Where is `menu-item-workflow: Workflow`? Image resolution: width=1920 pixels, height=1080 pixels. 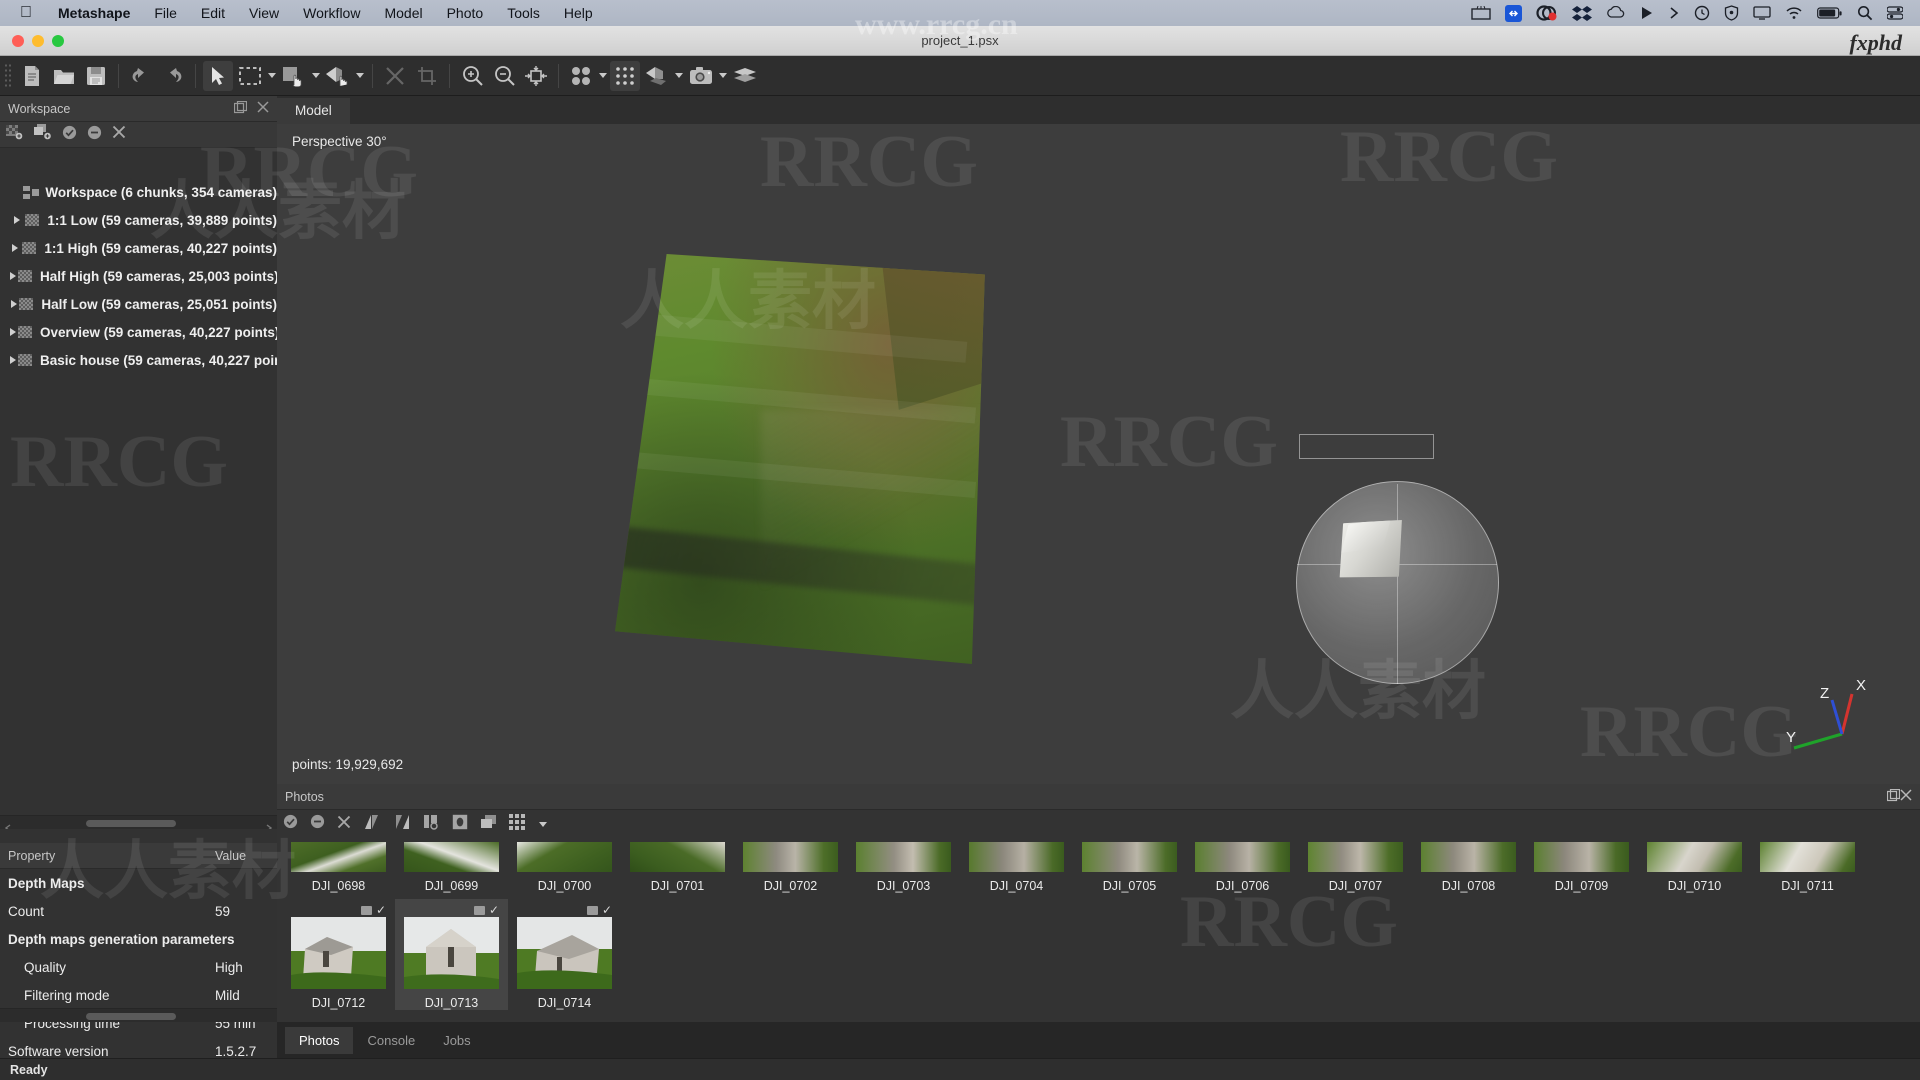 menu-item-workflow: Workflow is located at coordinates (331, 13).